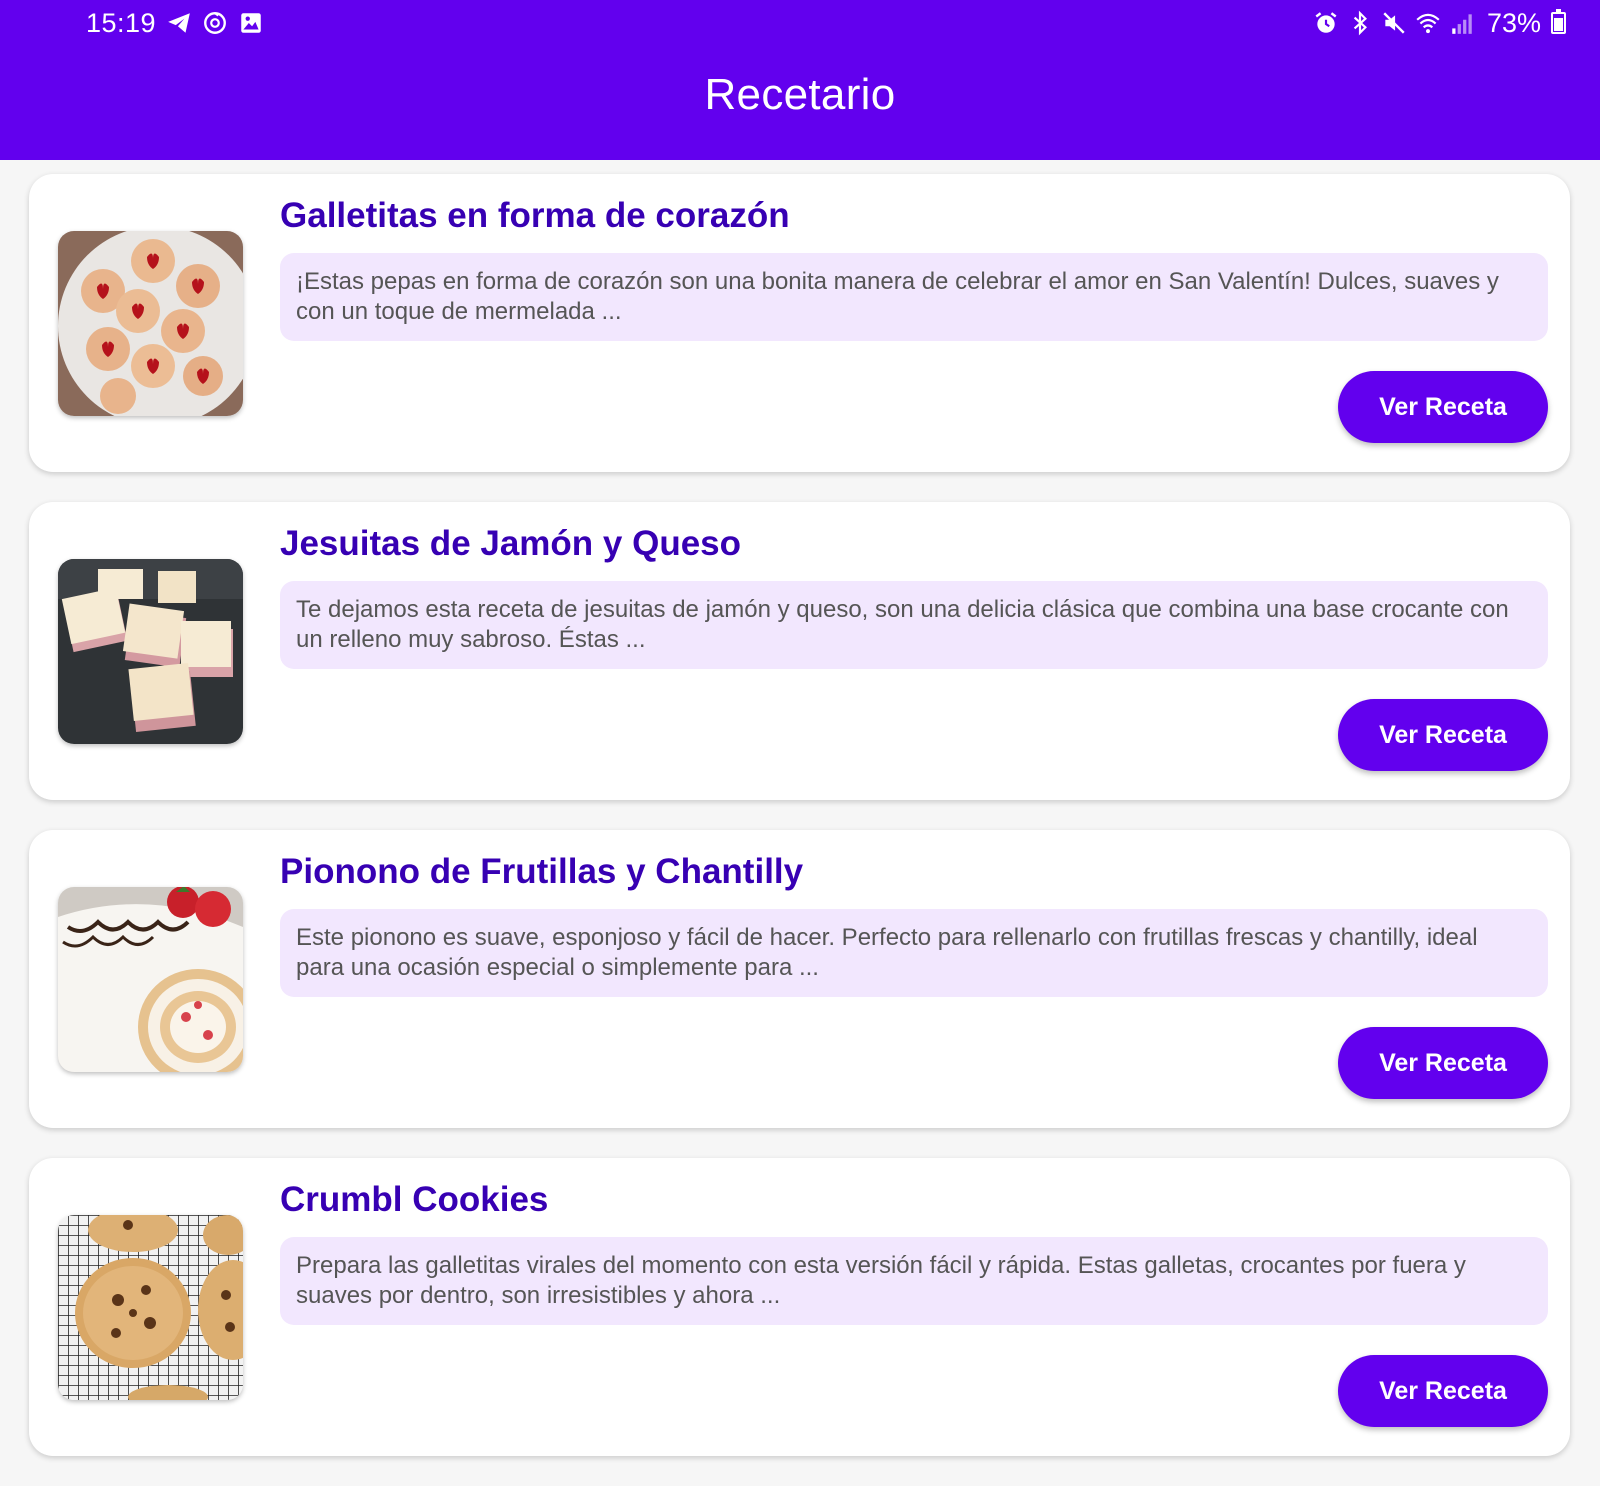  I want to click on page-title: Recetario, so click(800, 94).